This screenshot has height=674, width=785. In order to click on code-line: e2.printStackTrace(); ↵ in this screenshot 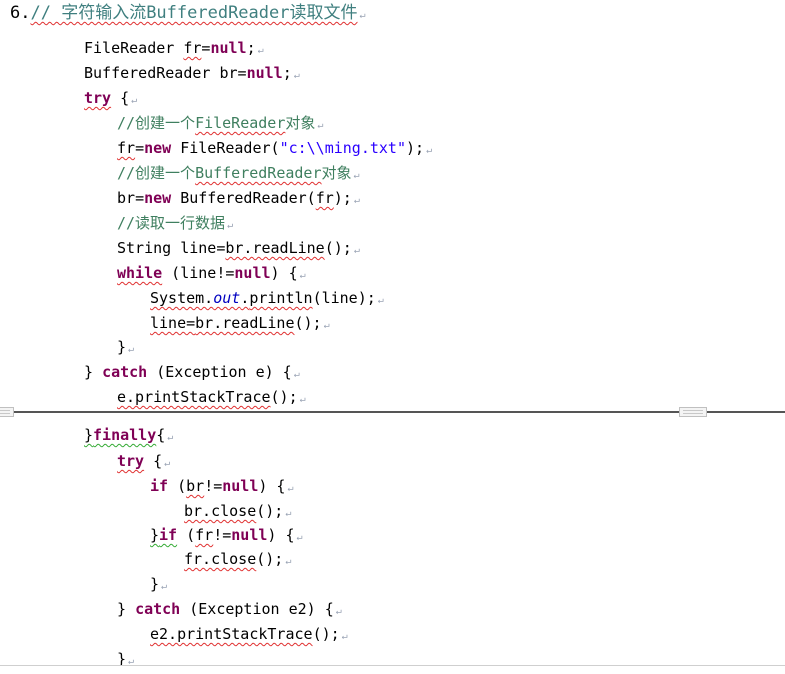, I will do `click(249, 634)`.